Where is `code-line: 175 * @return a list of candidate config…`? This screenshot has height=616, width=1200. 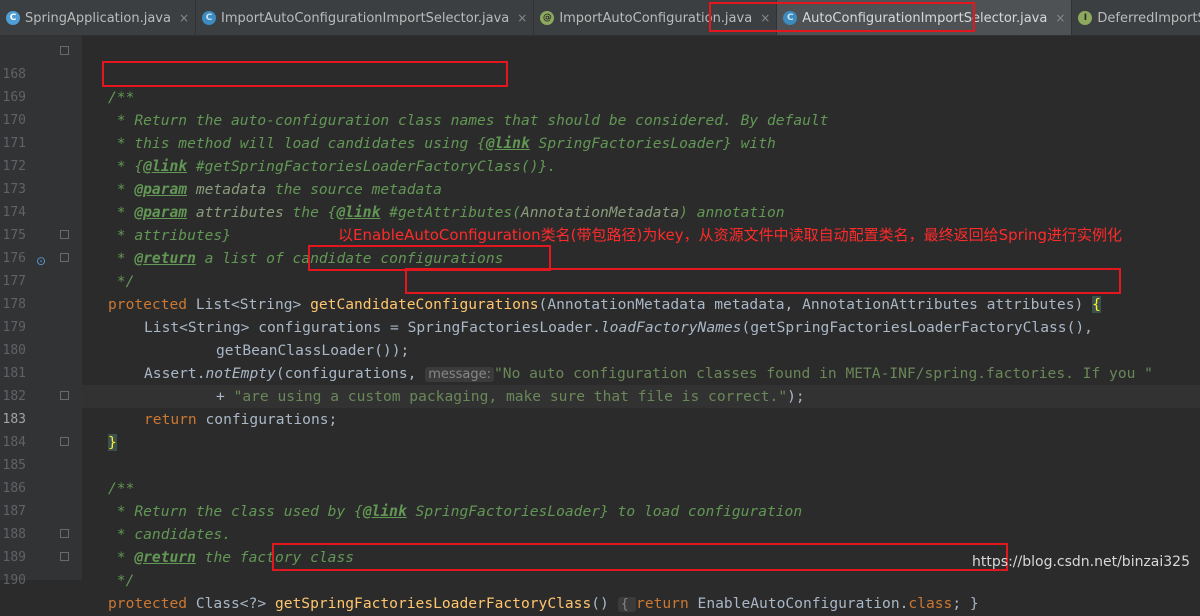
code-line: 175 * @return a list of candidate config… is located at coordinates (600, 234).